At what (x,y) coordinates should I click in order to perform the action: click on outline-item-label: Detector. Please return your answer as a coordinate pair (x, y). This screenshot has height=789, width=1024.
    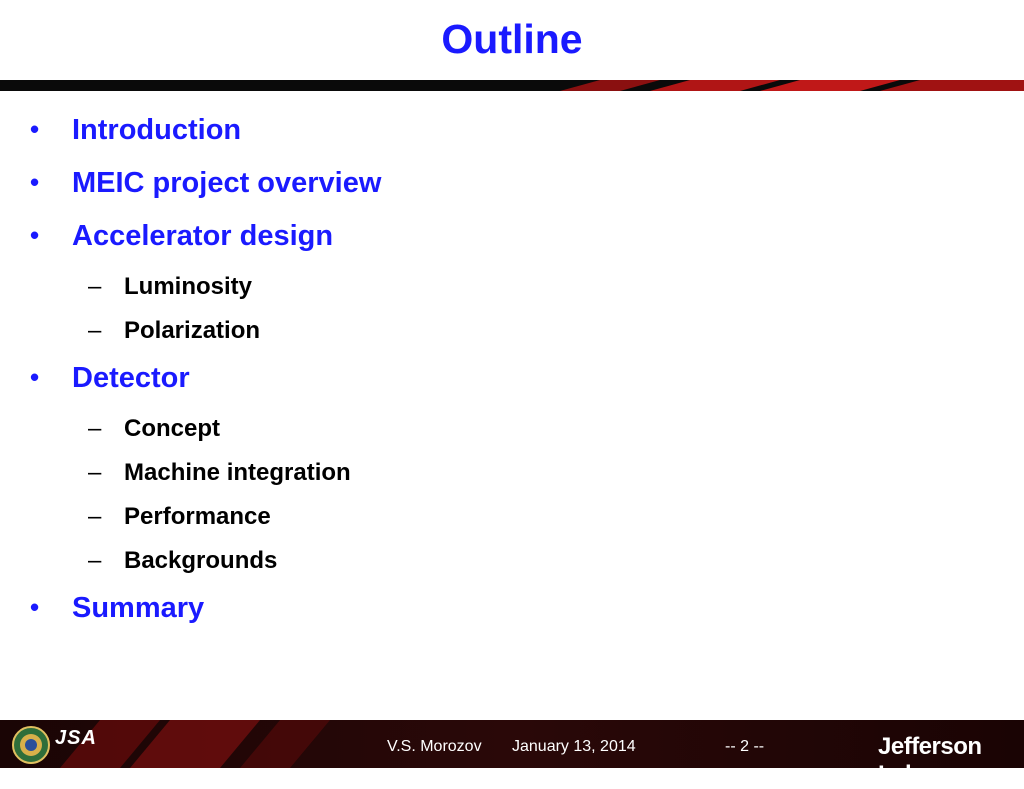
    Looking at the image, I should click on (131, 378).